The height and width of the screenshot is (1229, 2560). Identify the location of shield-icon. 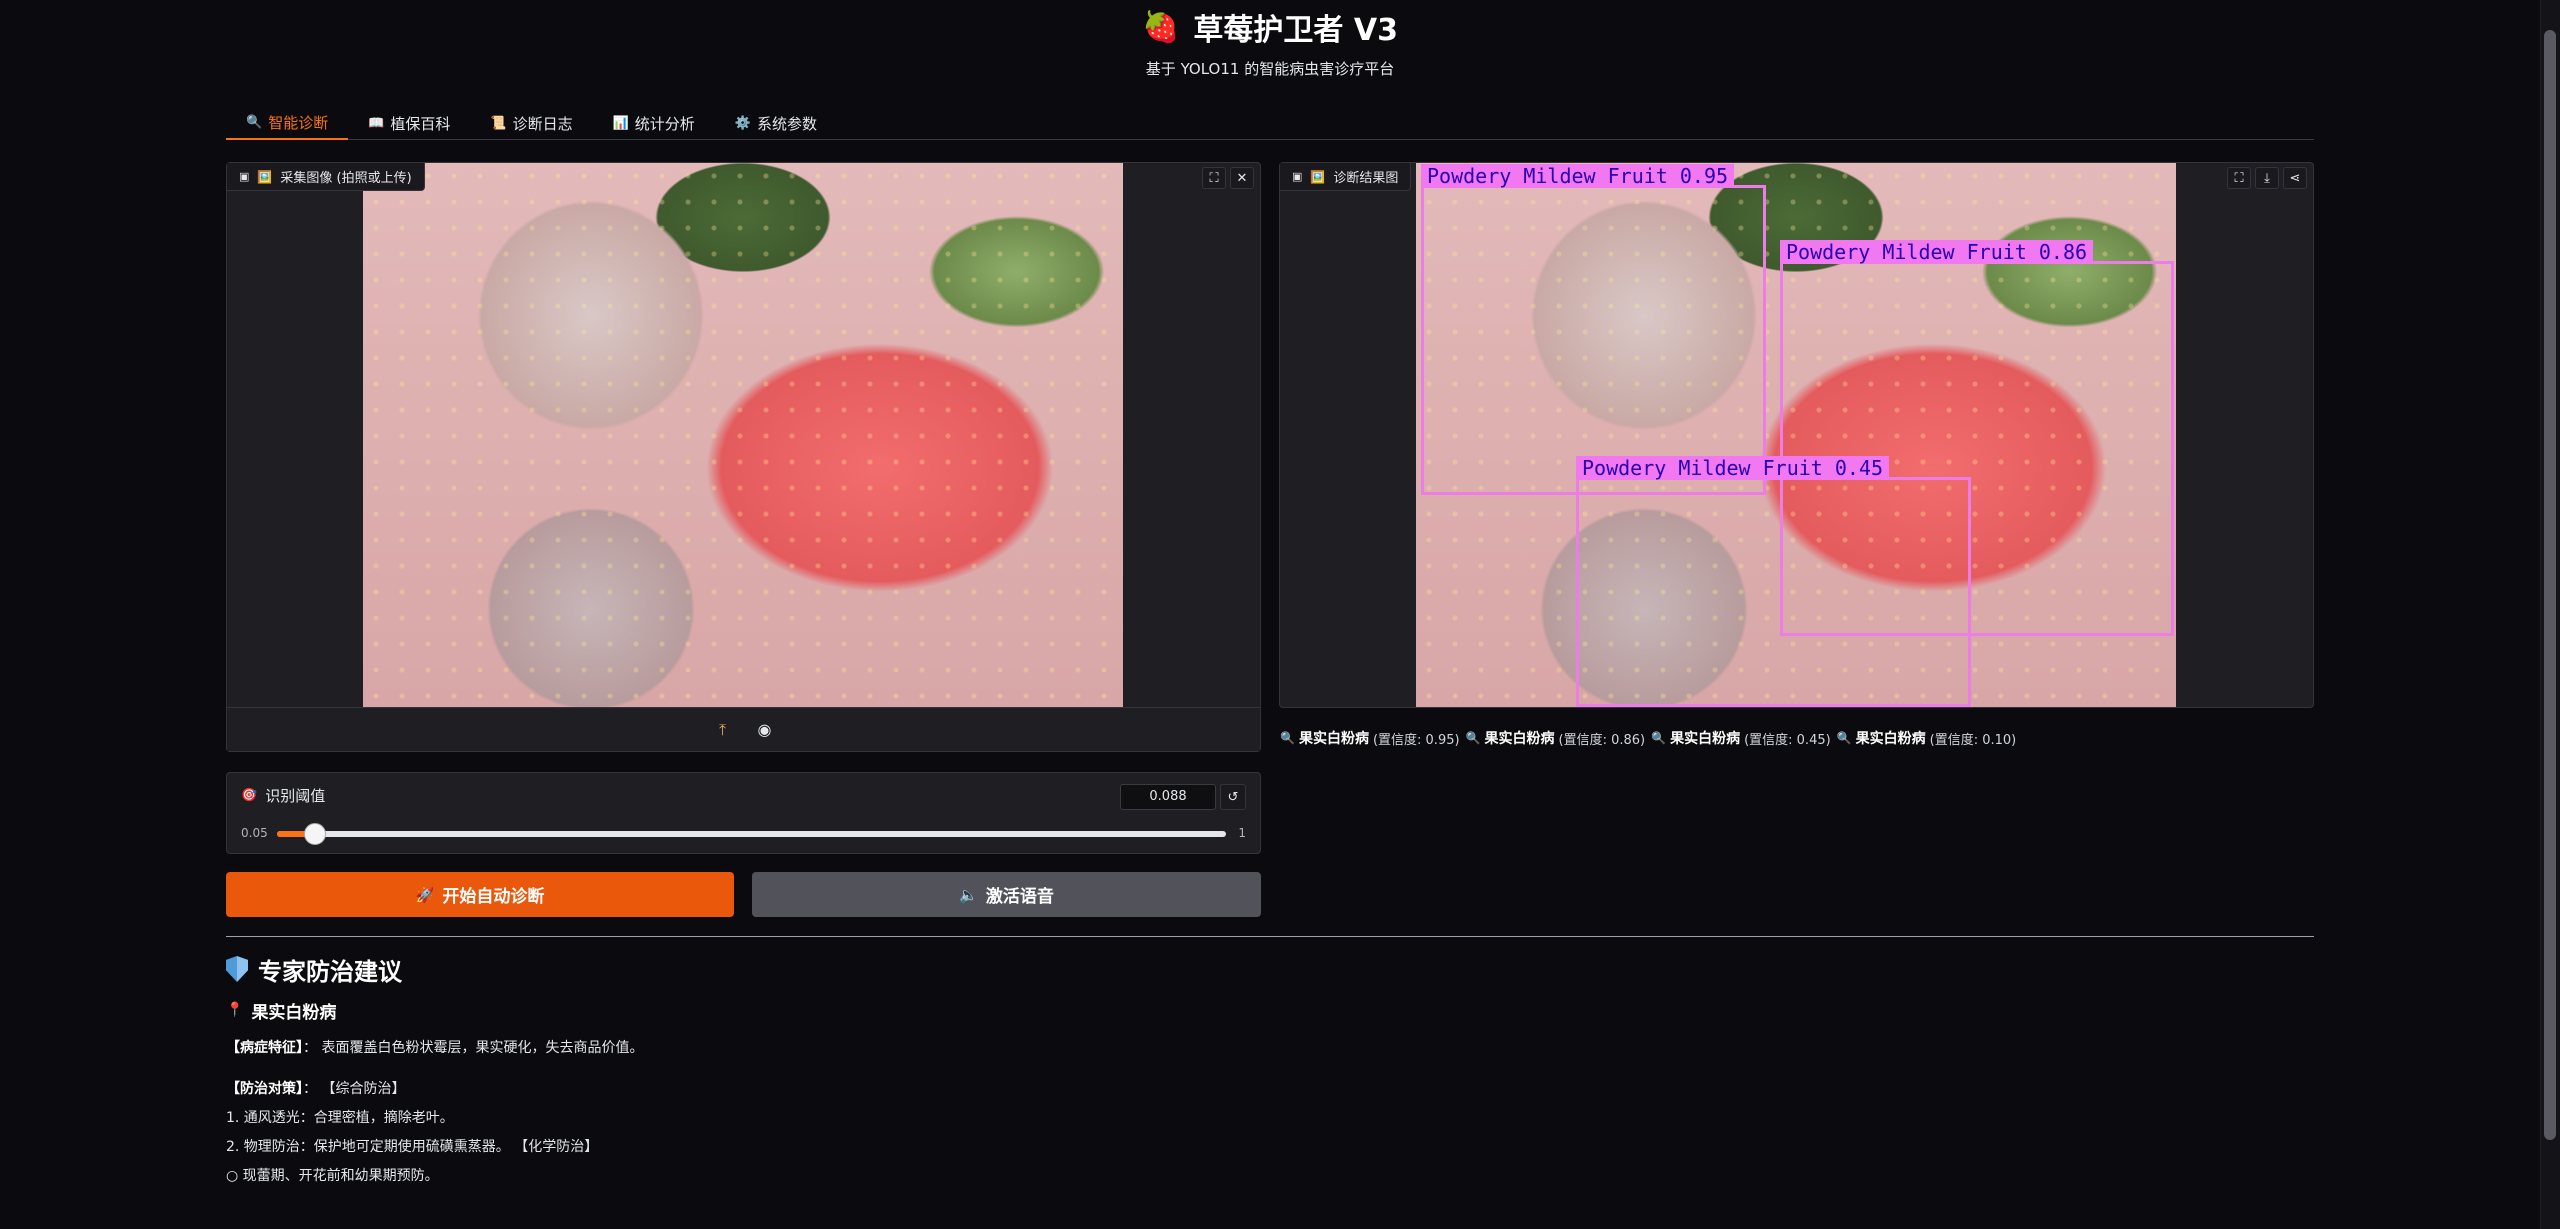
(237, 969).